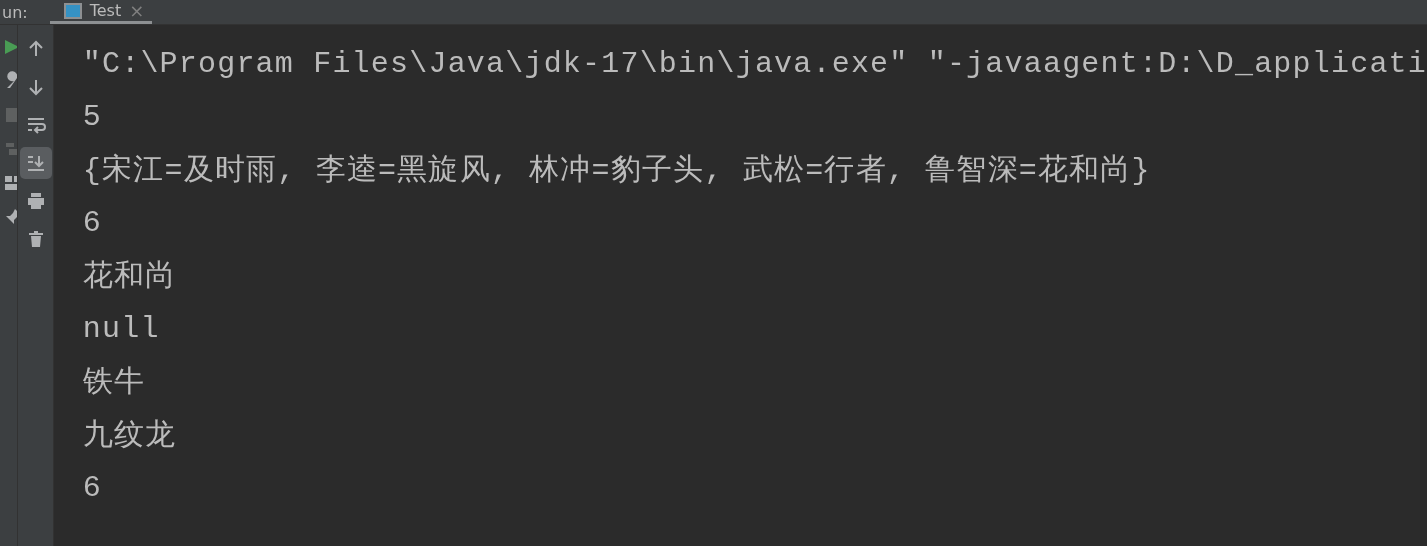 Image resolution: width=1427 pixels, height=546 pixels. I want to click on scroll-to-end-icon, so click(35, 163).